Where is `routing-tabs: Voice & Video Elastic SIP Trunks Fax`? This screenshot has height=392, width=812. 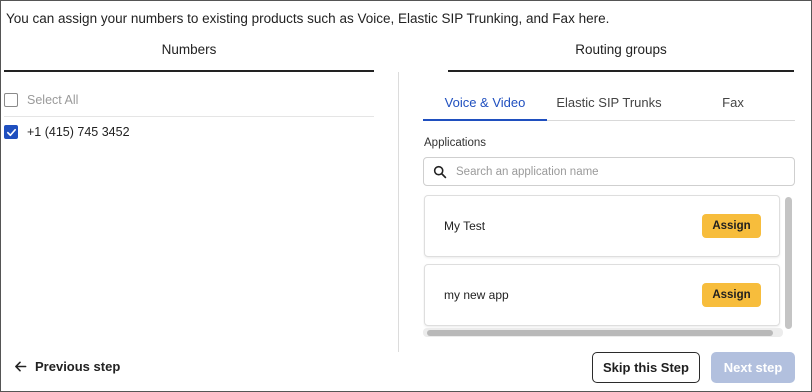
routing-tabs: Voice & Video Elastic SIP Trunks Fax is located at coordinates (609, 107).